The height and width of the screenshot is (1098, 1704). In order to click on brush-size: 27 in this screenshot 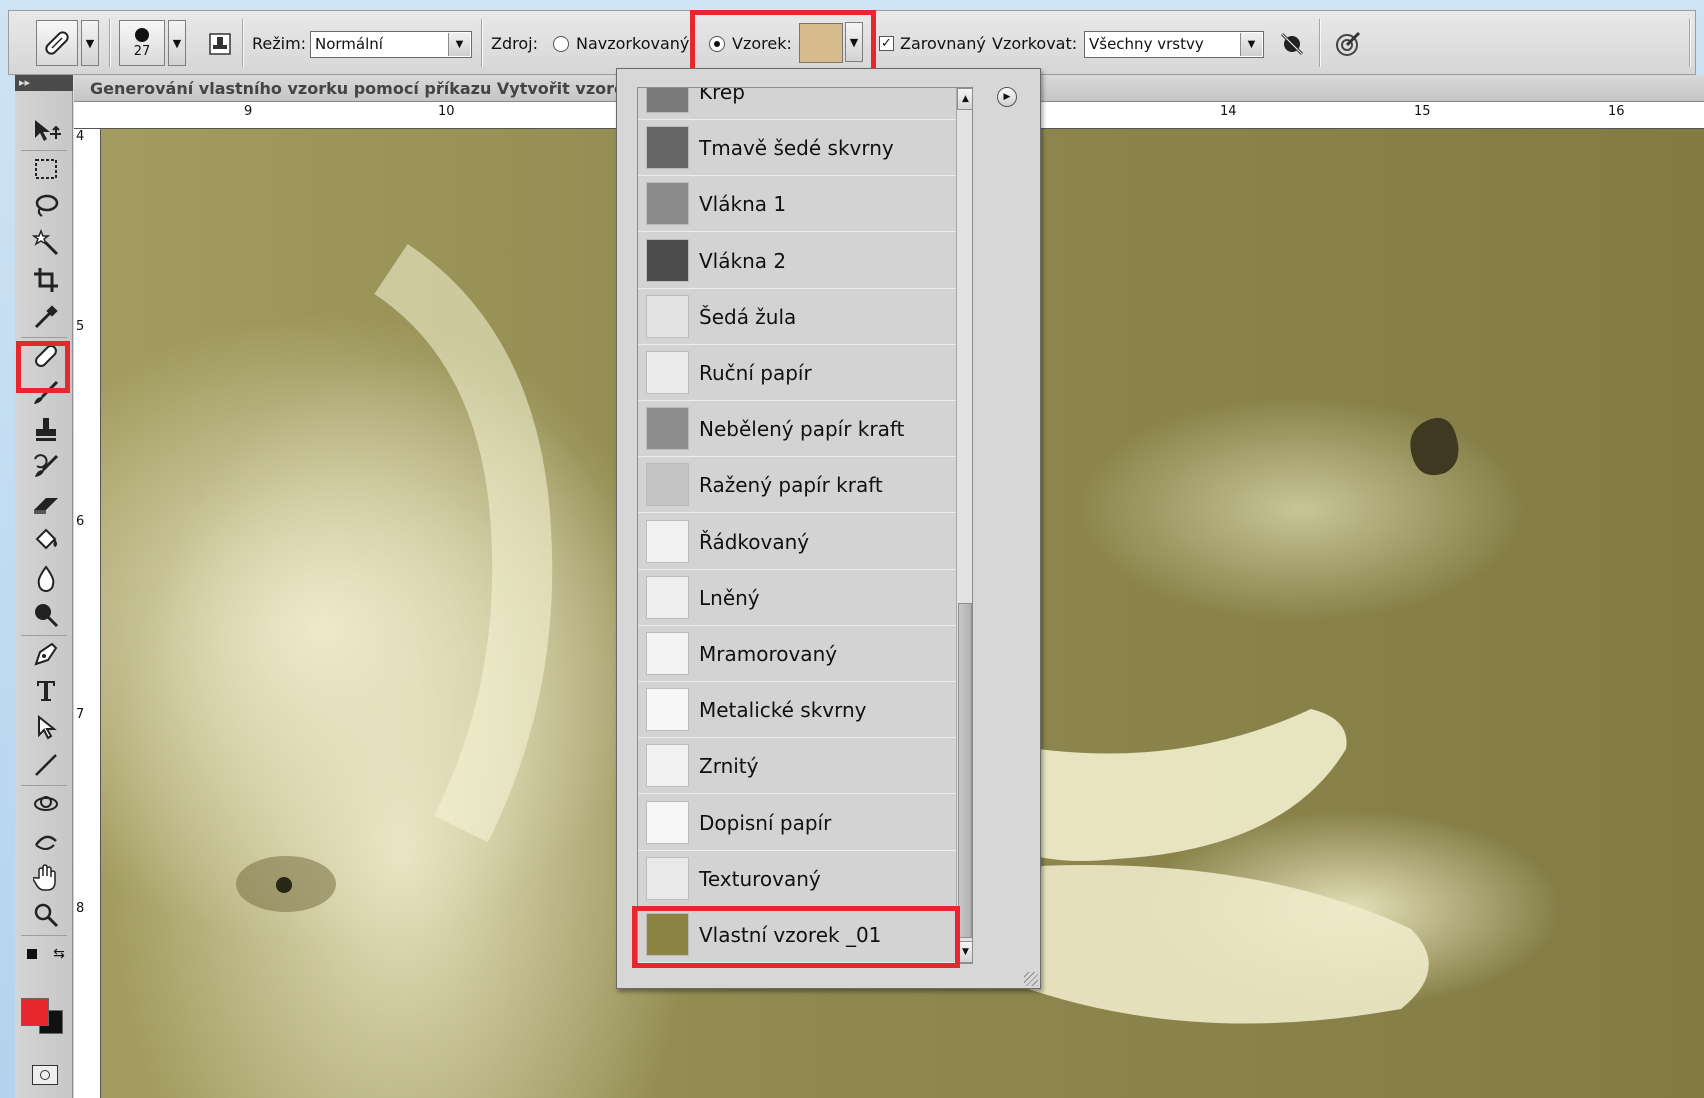, I will do `click(142, 51)`.